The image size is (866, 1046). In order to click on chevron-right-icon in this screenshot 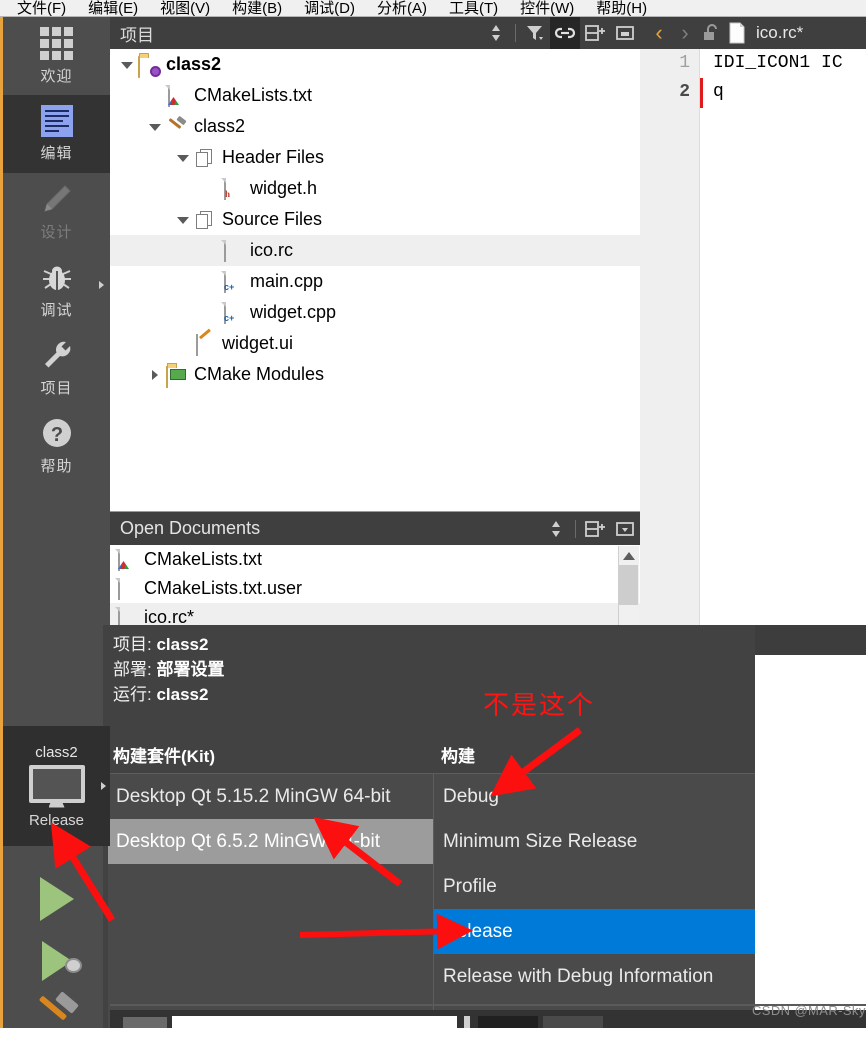, I will do `click(155, 375)`.